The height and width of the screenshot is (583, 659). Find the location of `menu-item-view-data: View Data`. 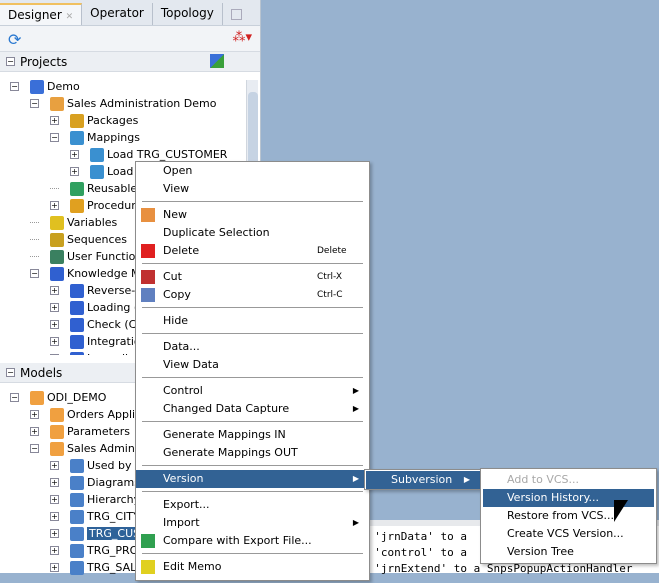

menu-item-view-data: View Data is located at coordinates (252, 365).